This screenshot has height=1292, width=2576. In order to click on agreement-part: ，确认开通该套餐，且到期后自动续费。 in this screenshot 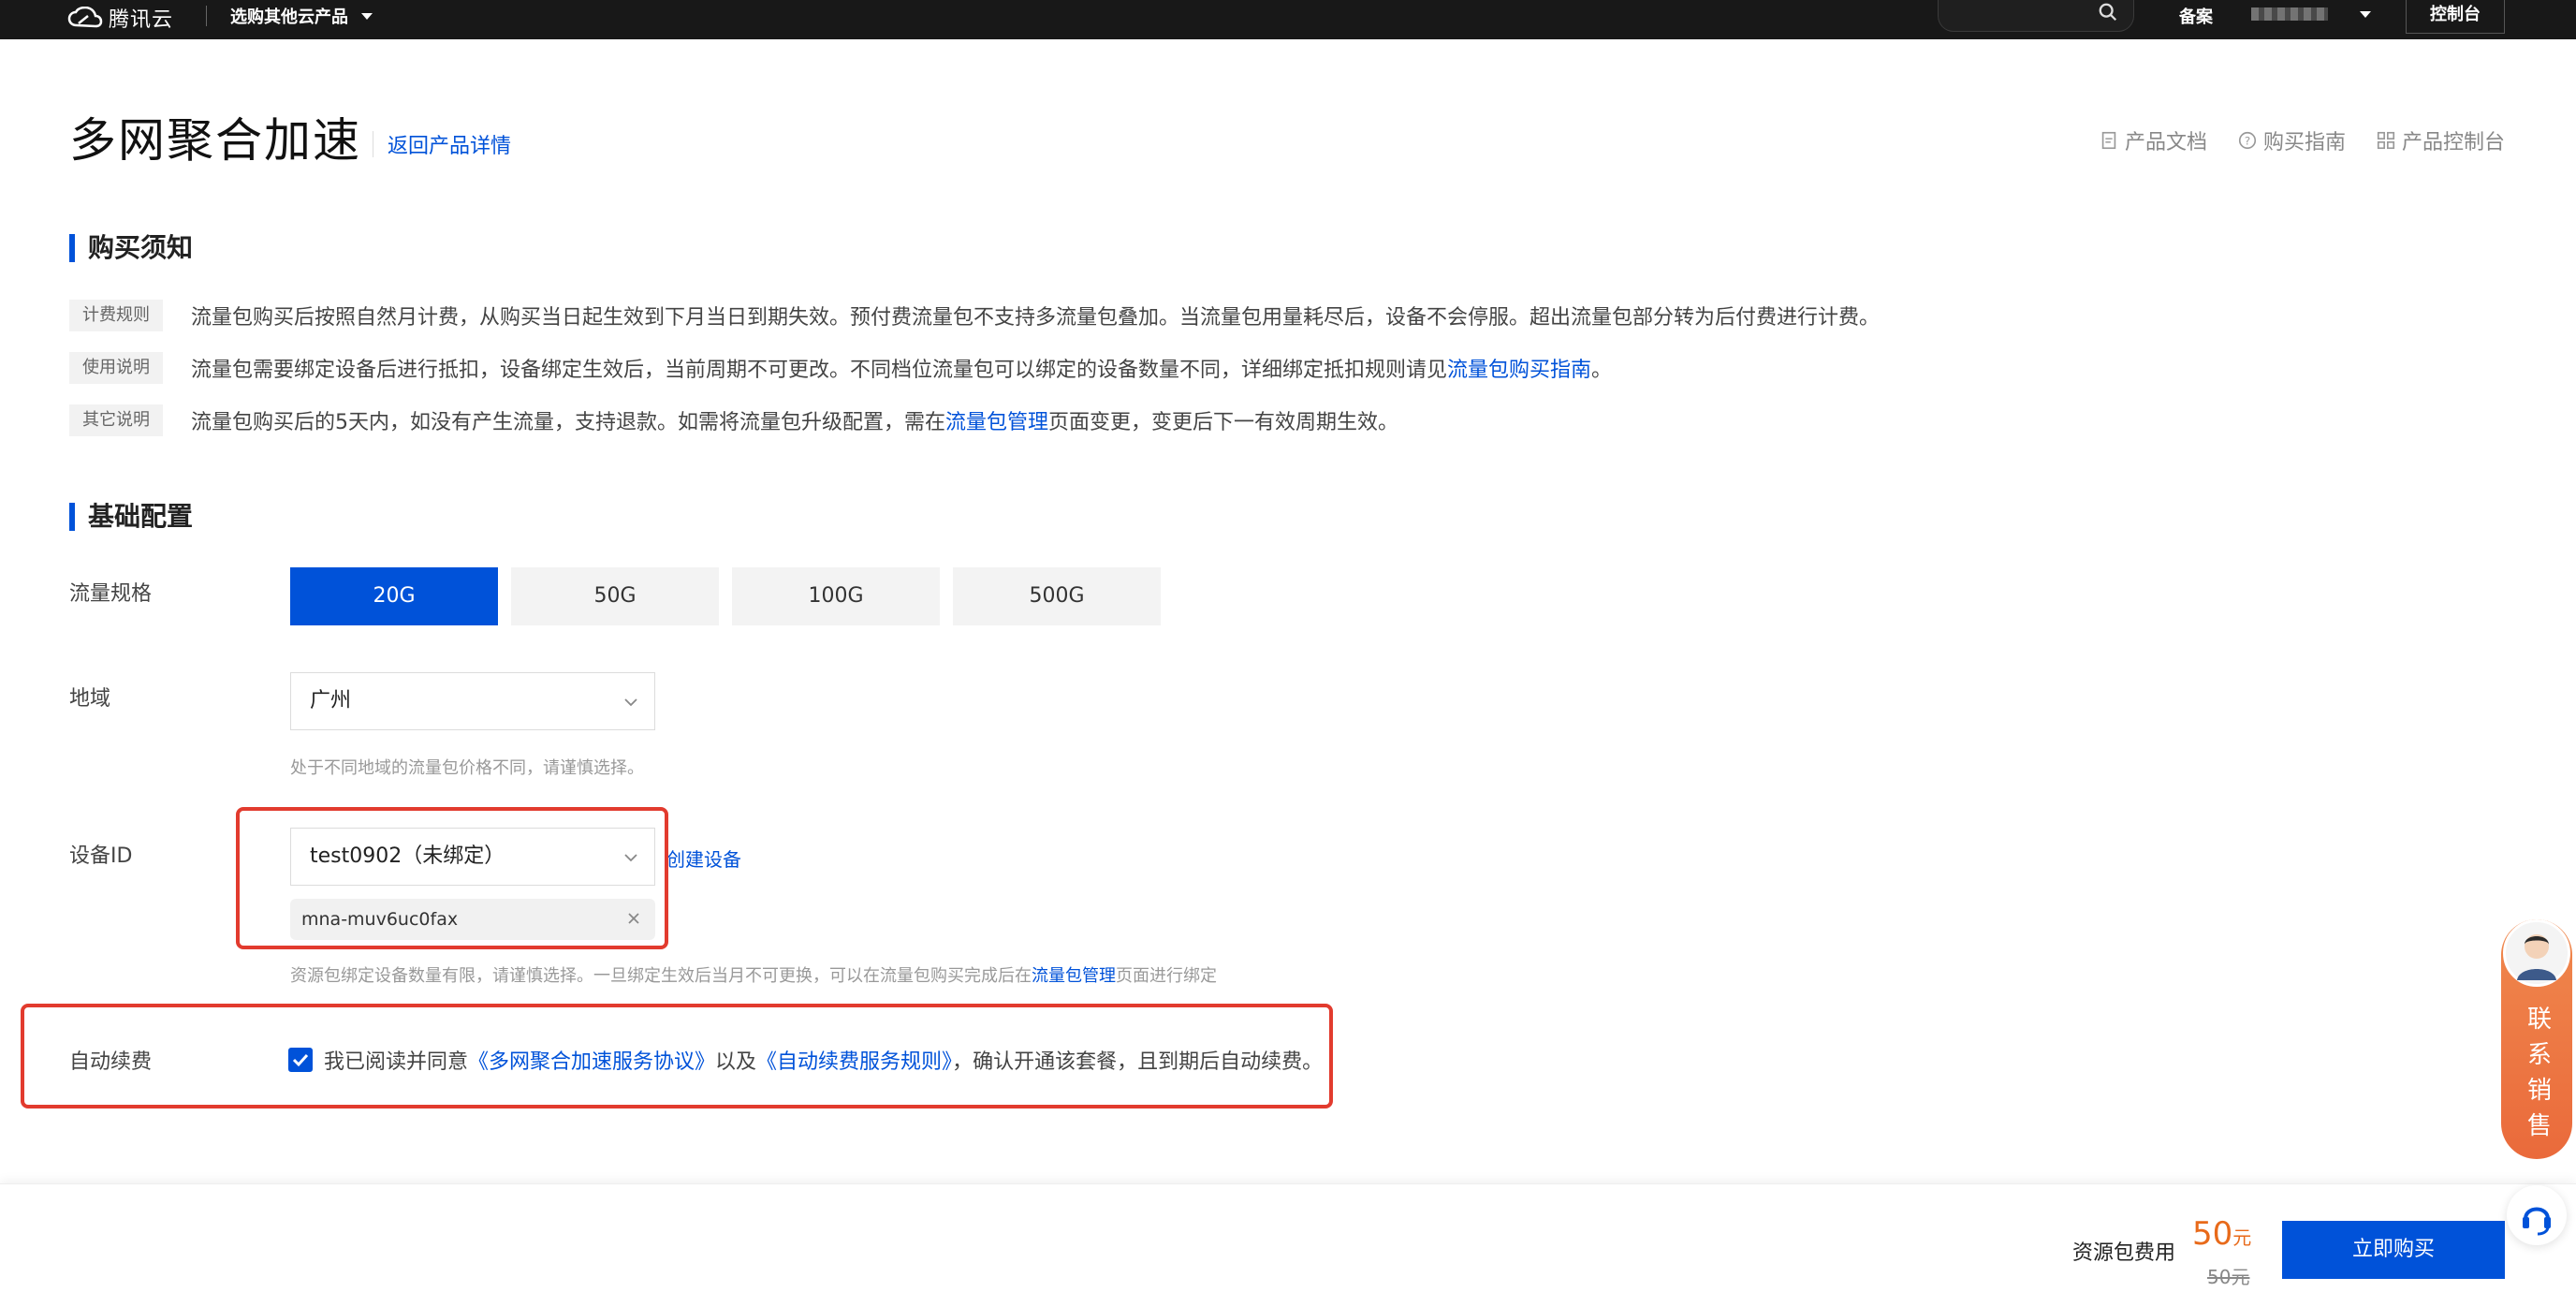, I will do `click(1138, 1062)`.